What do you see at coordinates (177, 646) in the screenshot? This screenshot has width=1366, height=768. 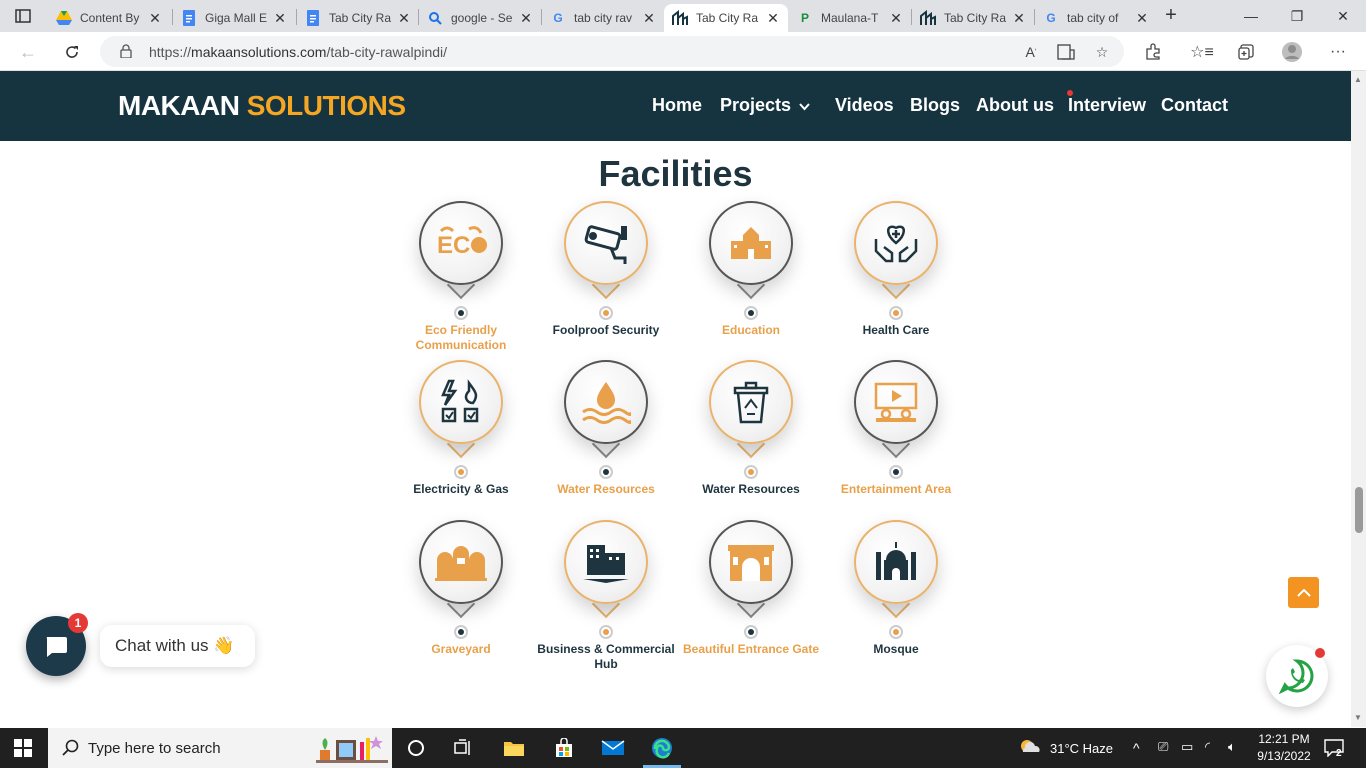 I see `chat-with-us-bubble: Chat with us 👋` at bounding box center [177, 646].